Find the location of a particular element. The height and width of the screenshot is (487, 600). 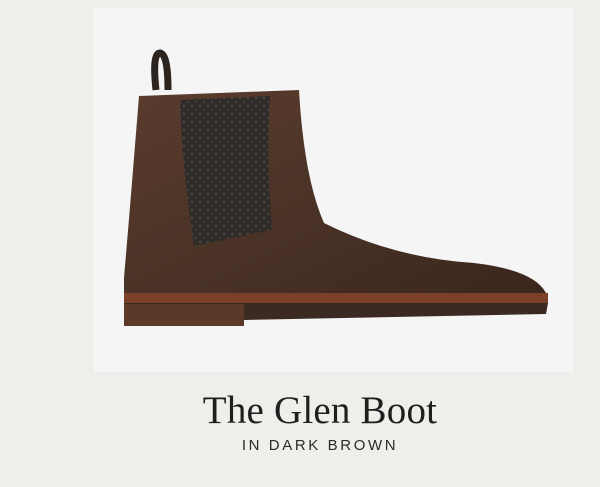

heel is located at coordinates (184, 315).